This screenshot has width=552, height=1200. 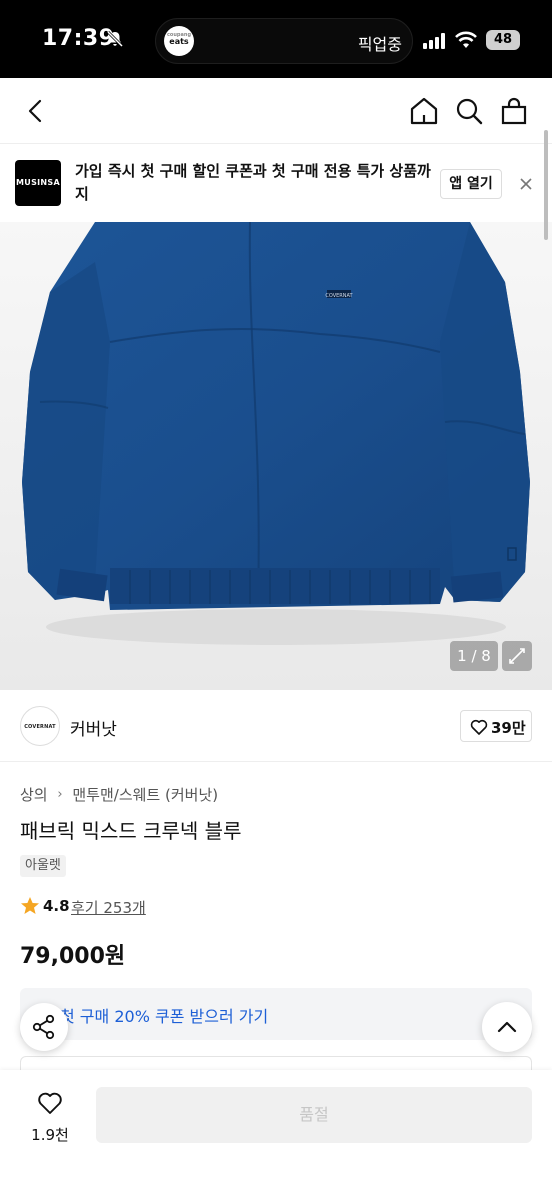 I want to click on rating-value: 4.8, so click(x=56, y=906).